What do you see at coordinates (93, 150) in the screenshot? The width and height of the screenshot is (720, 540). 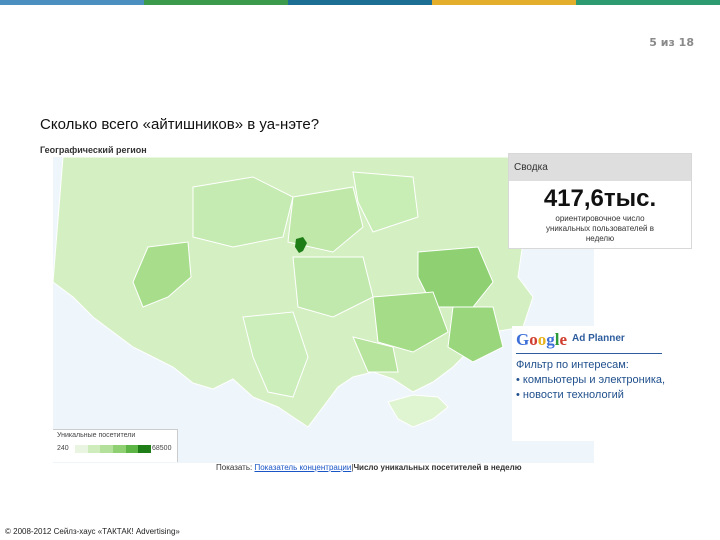 I see `map-label: Географический регион` at bounding box center [93, 150].